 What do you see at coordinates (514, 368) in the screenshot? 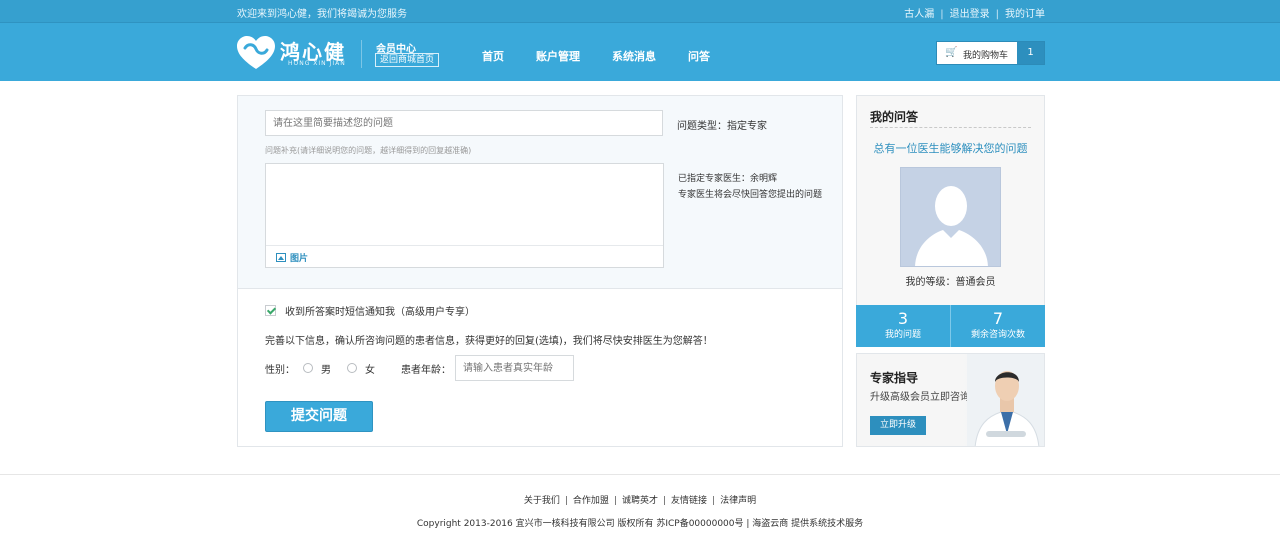
I see `patient-age-input` at bounding box center [514, 368].